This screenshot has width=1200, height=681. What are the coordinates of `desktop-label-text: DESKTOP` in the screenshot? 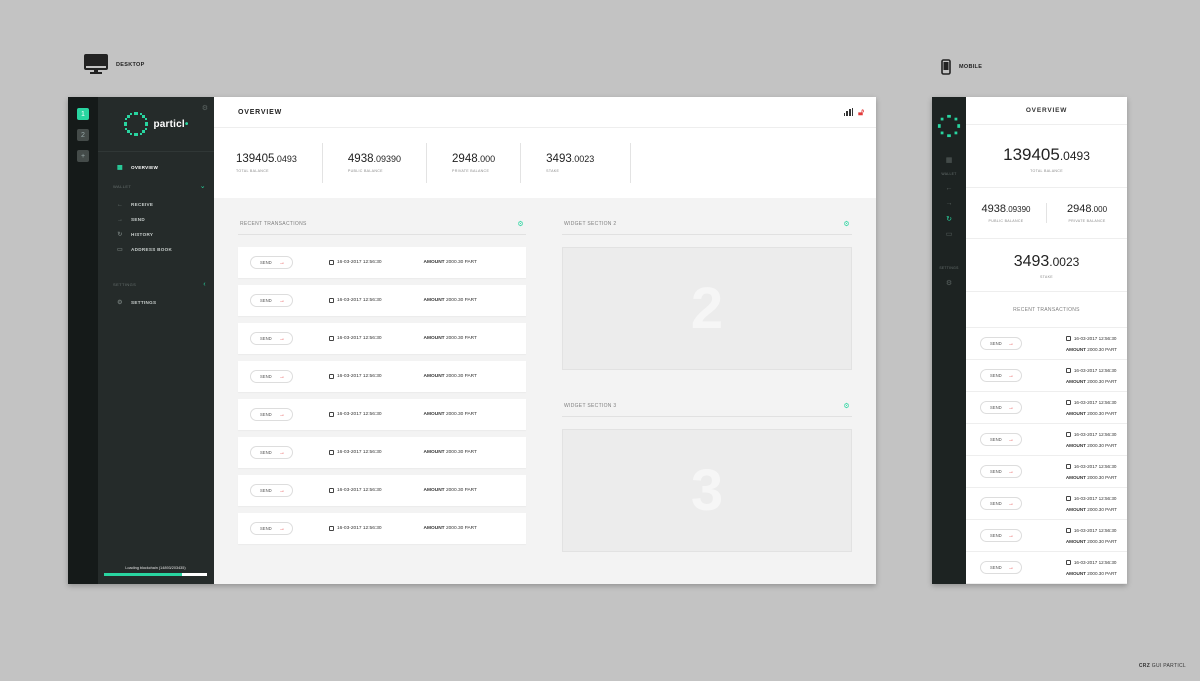 It's located at (130, 65).